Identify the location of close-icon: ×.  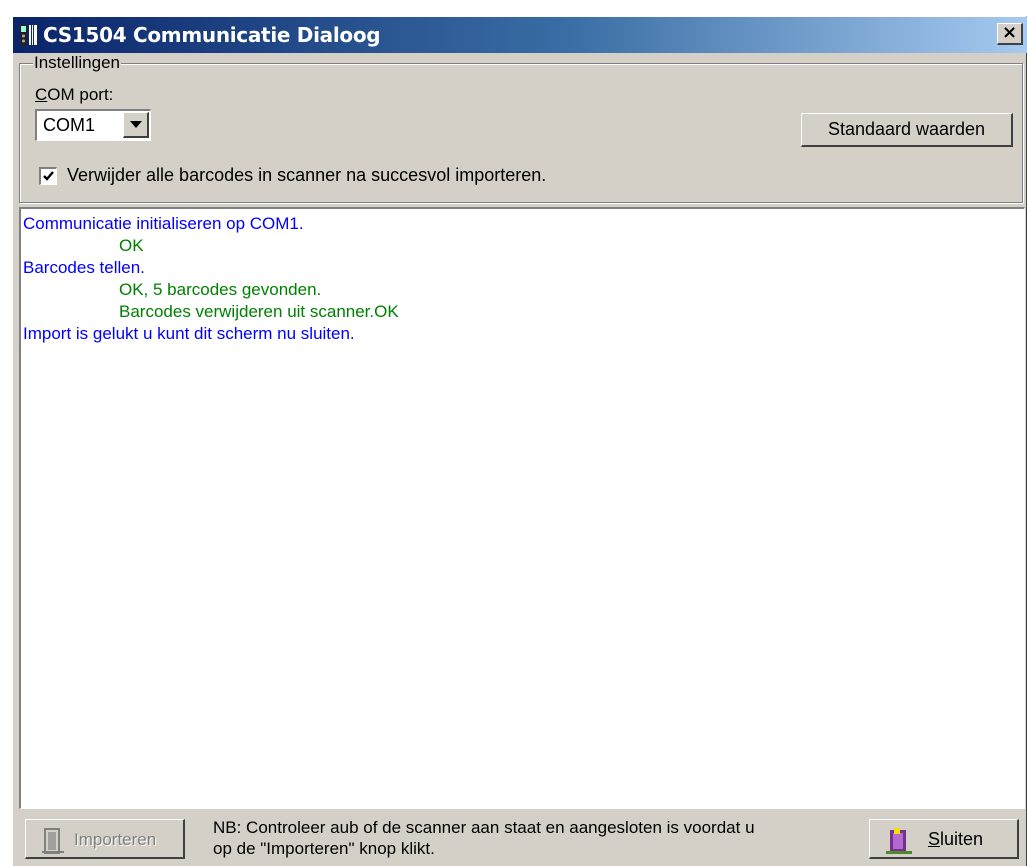
(1009, 32).